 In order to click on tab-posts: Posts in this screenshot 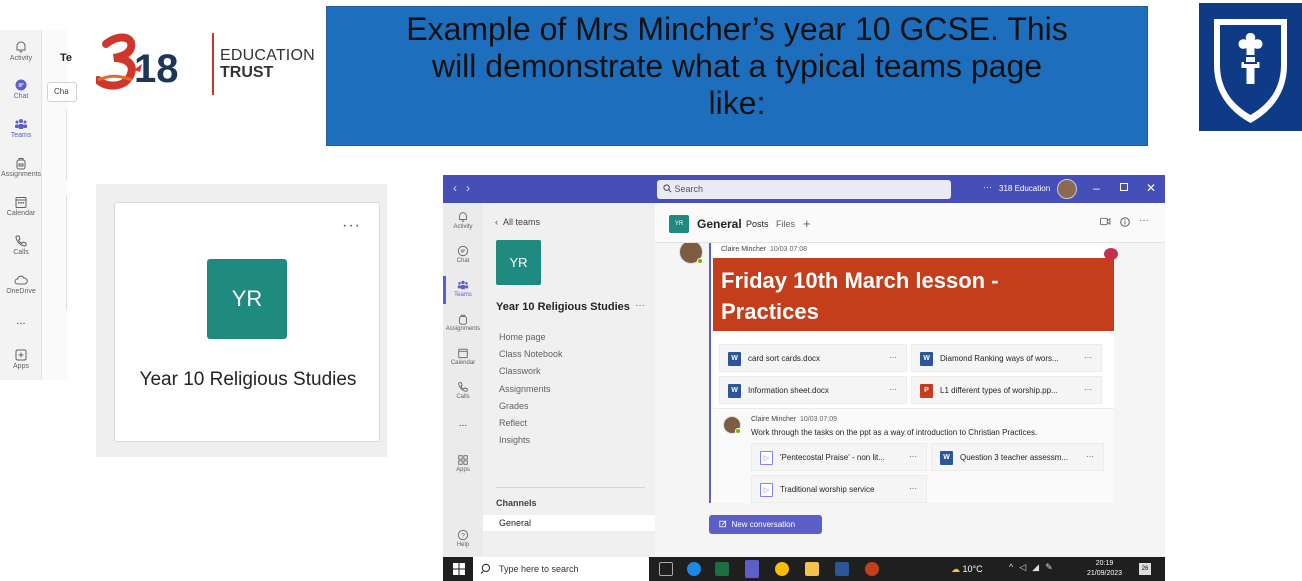, I will do `click(757, 224)`.